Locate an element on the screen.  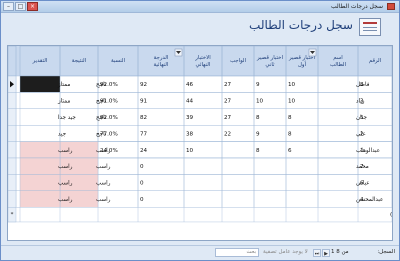
column-header-label: أول is located at coordinates (302, 64).